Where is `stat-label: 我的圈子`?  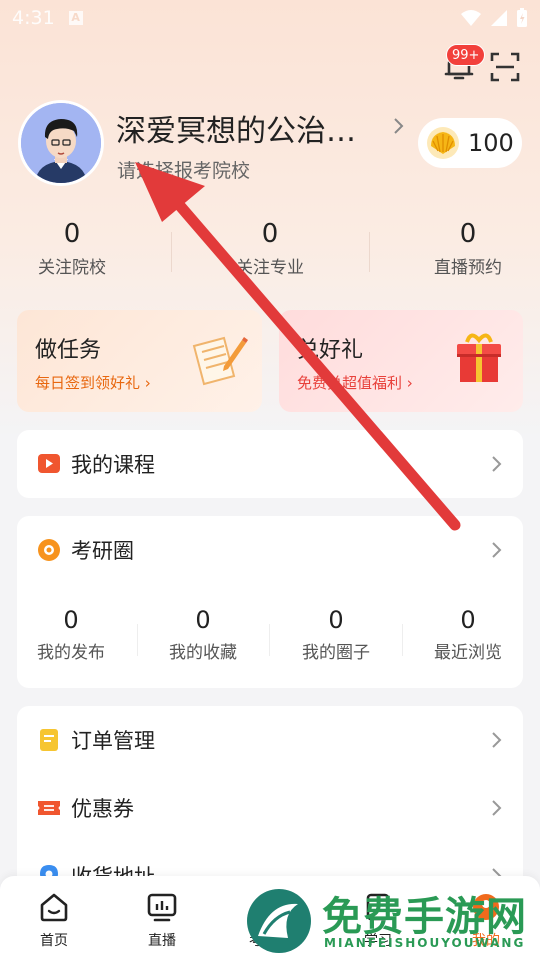
stat-label: 我的圈子 is located at coordinates (336, 653).